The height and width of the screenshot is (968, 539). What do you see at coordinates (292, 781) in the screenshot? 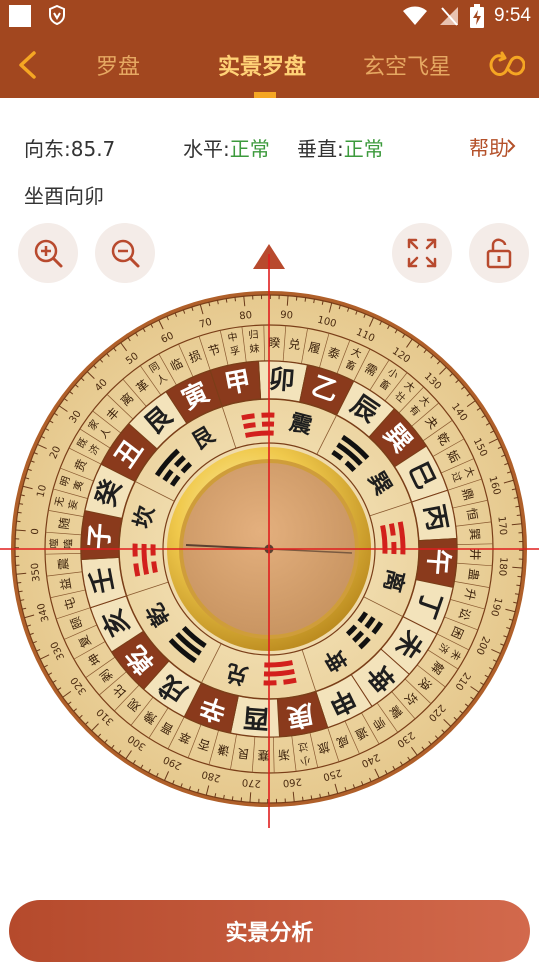
I see `degree-label: 260` at bounding box center [292, 781].